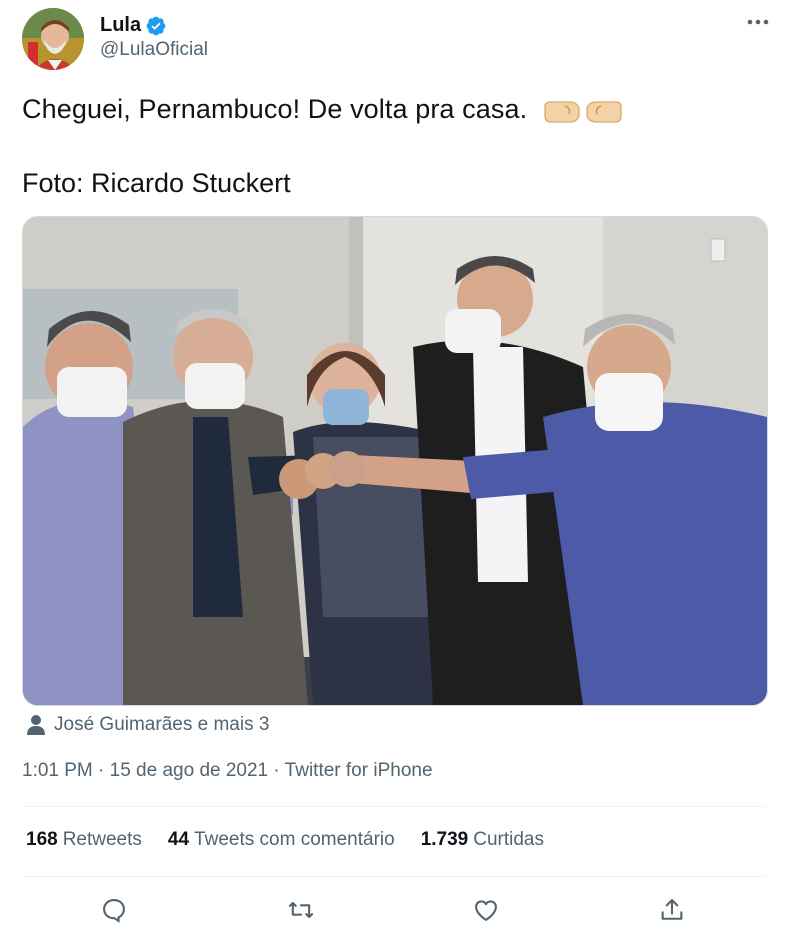 Image resolution: width=799 pixels, height=945 pixels. Describe the element at coordinates (397, 38) in the screenshot. I see `tweet-header: Lula @LulaOficial` at that location.